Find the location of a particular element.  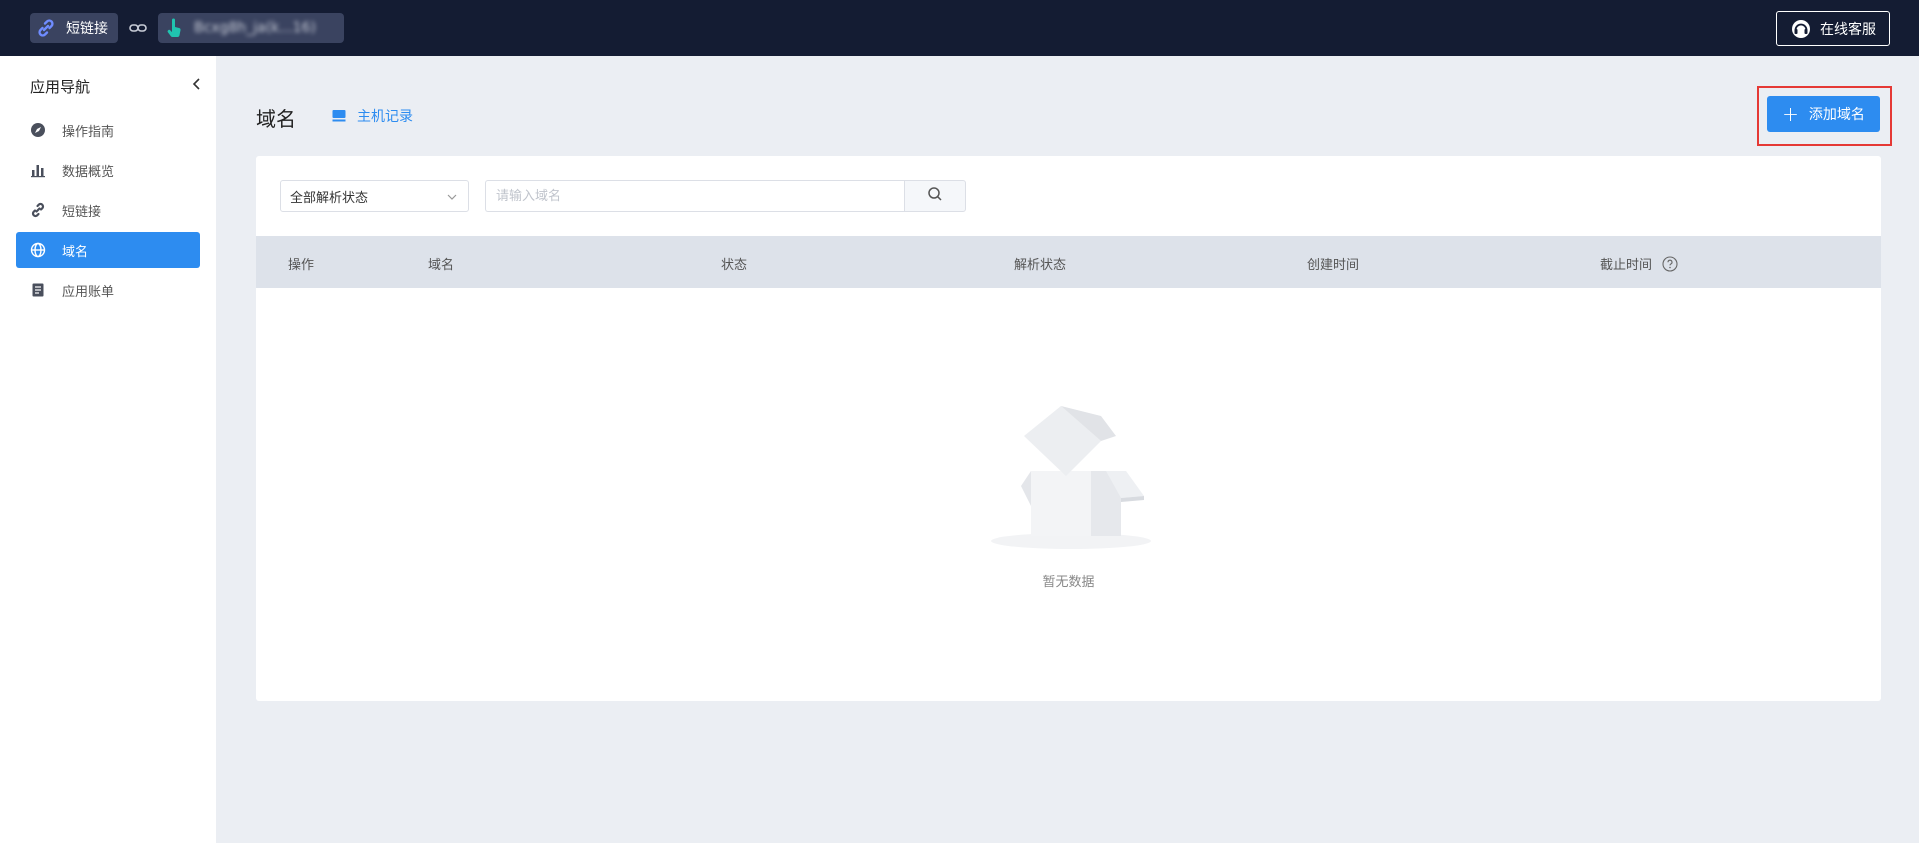

sidebar-item-label: 数据概览 is located at coordinates (88, 172).